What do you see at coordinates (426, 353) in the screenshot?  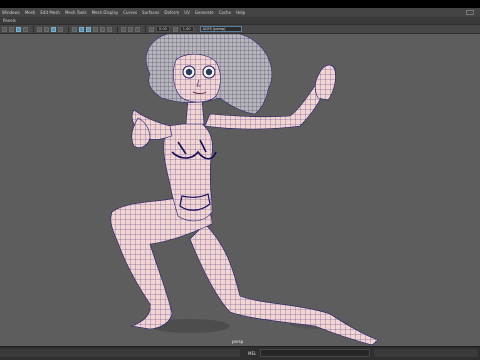 I see `command-result-field` at bounding box center [426, 353].